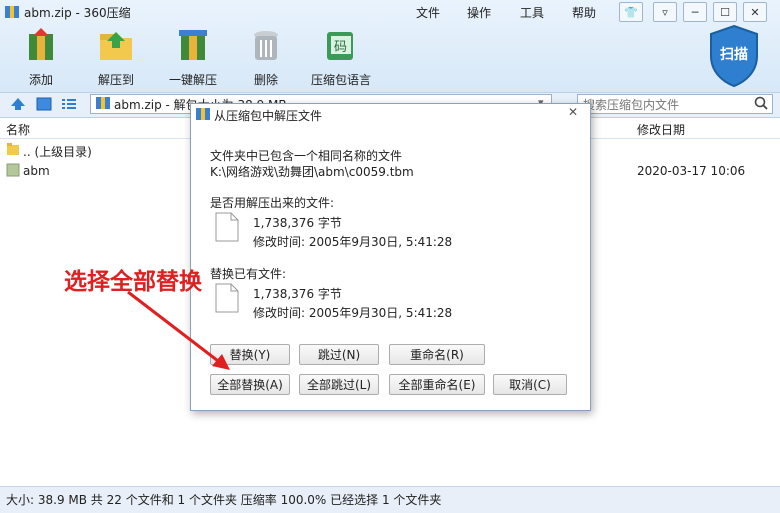  Describe the element at coordinates (691, 171) in the screenshot. I see `file-modified: 2020-03-17 10:06` at that location.